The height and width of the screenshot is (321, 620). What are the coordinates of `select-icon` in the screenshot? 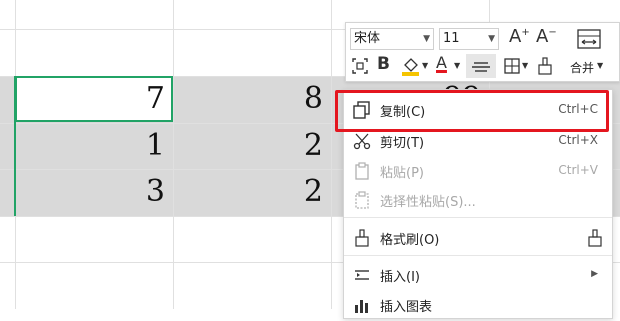 It's located at (360, 66).